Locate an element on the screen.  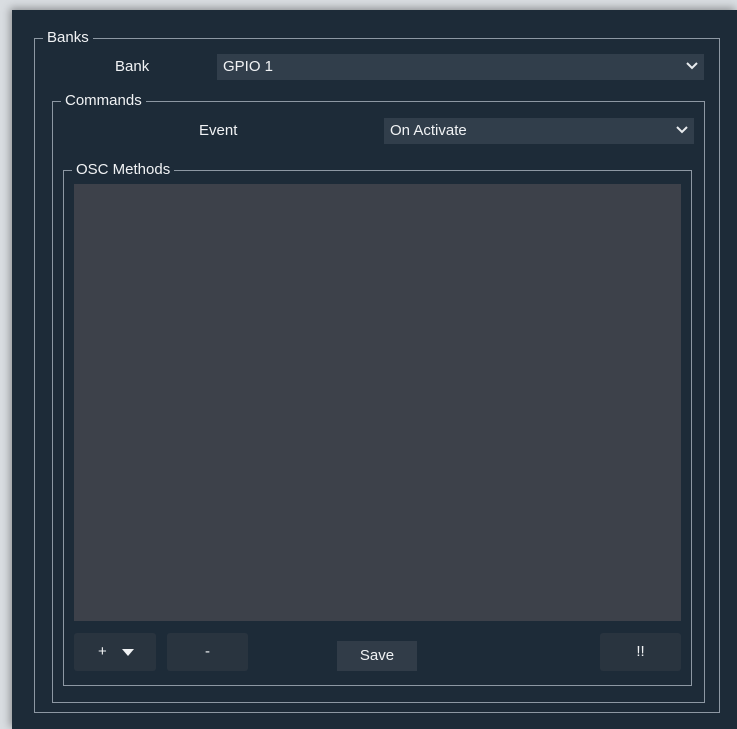
bank-select-value: GPIO 1 is located at coordinates (248, 66).